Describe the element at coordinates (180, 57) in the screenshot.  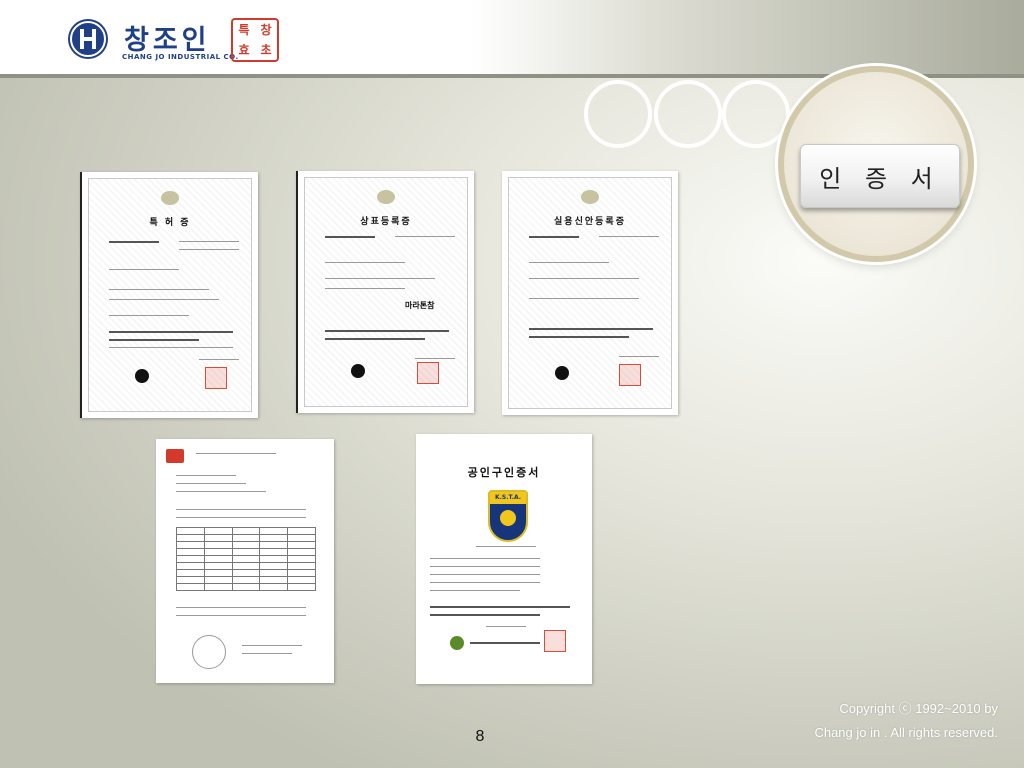
I see `company-name-english: CHANG JO INDUSTRIAL CO.` at that location.